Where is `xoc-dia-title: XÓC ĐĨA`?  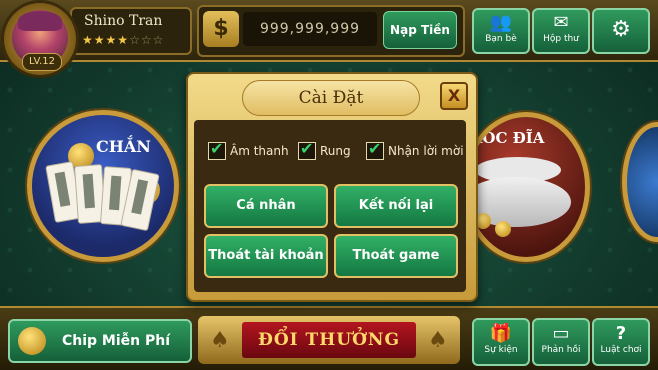
xoc-dia-title: XÓC ĐĨA is located at coordinates (508, 138).